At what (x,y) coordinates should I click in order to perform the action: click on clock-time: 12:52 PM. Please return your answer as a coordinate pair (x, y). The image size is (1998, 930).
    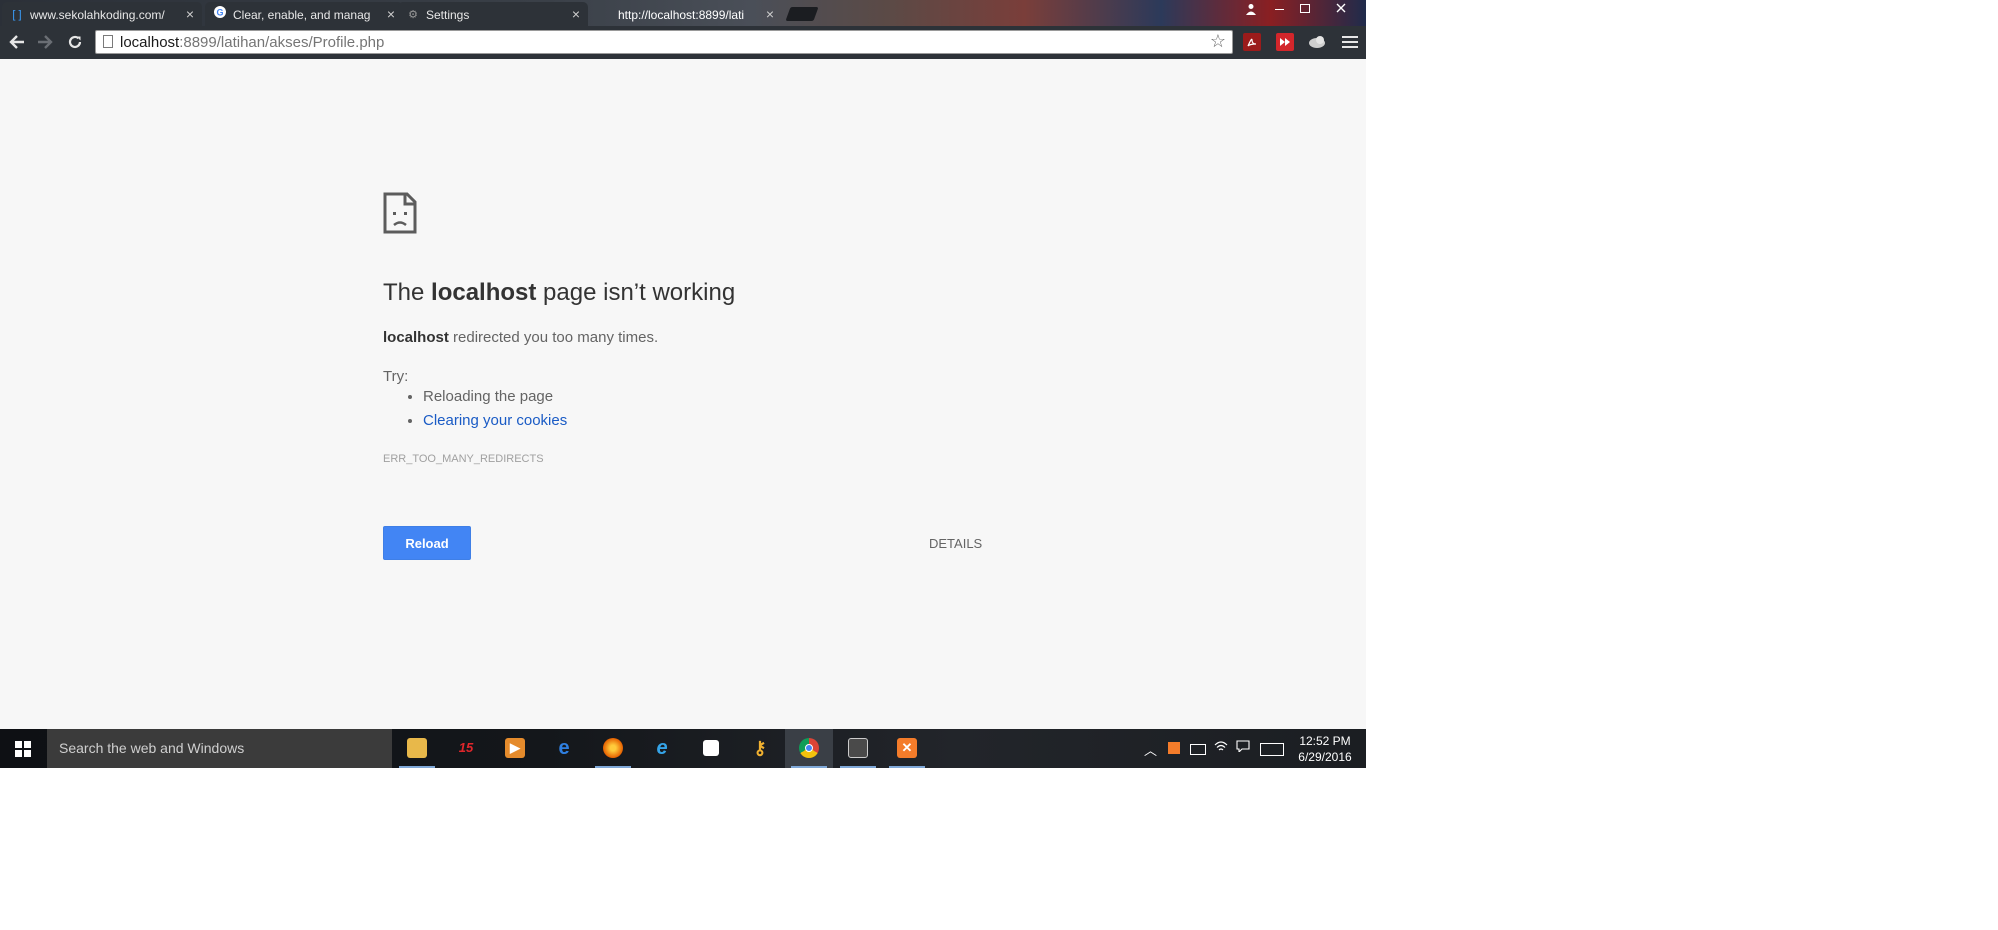
    Looking at the image, I should click on (1325, 741).